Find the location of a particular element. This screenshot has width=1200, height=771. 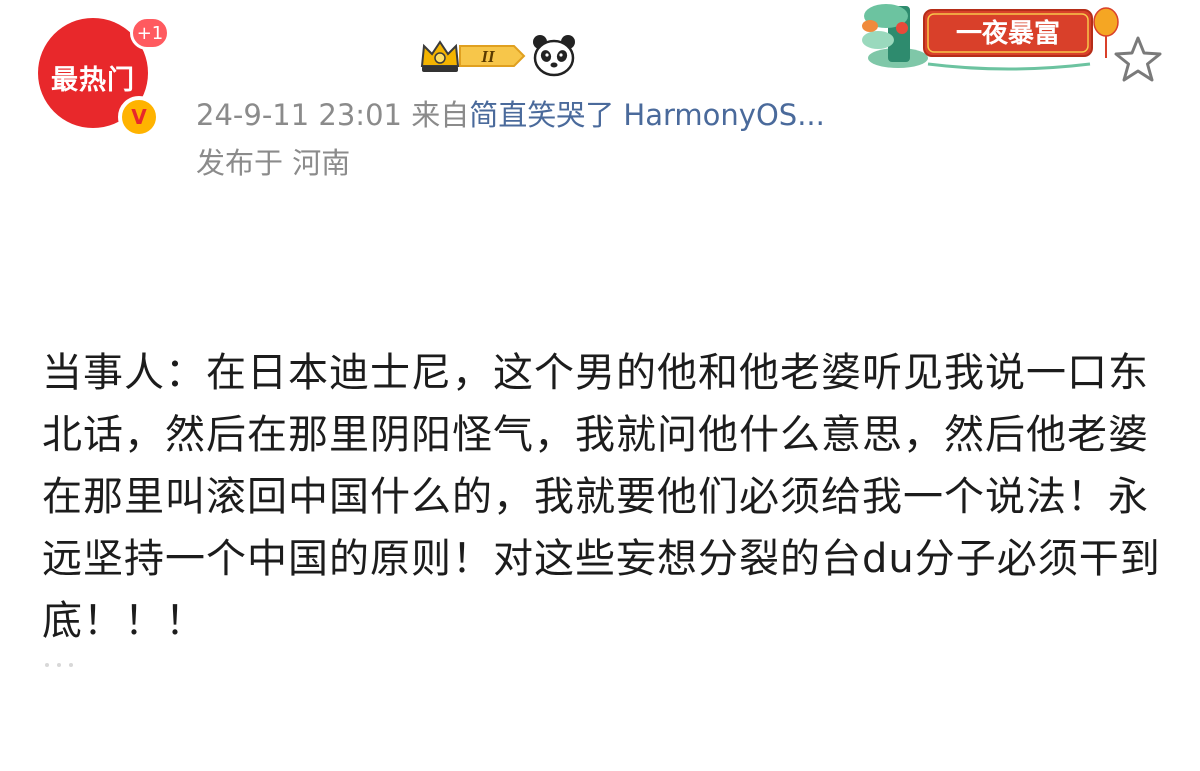

crown-icon is located at coordinates (440, 56).